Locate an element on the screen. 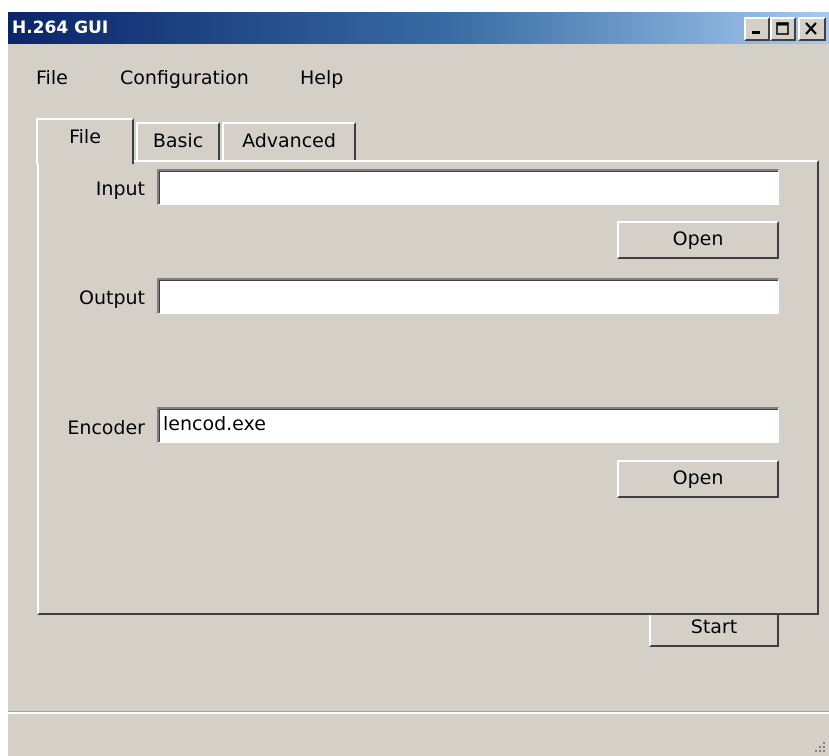  maximize-icon is located at coordinates (782, 28).